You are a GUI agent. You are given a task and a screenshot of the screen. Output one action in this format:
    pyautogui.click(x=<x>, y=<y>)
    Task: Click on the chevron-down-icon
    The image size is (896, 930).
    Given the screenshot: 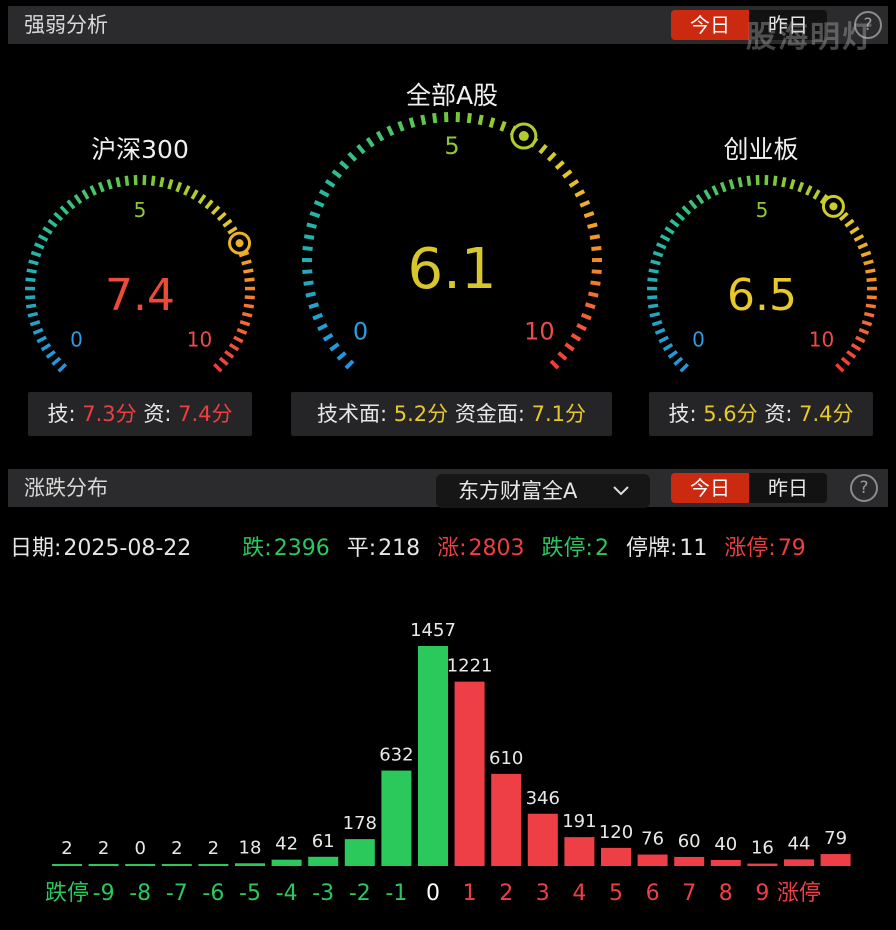 What is the action you would take?
    pyautogui.click(x=621, y=496)
    